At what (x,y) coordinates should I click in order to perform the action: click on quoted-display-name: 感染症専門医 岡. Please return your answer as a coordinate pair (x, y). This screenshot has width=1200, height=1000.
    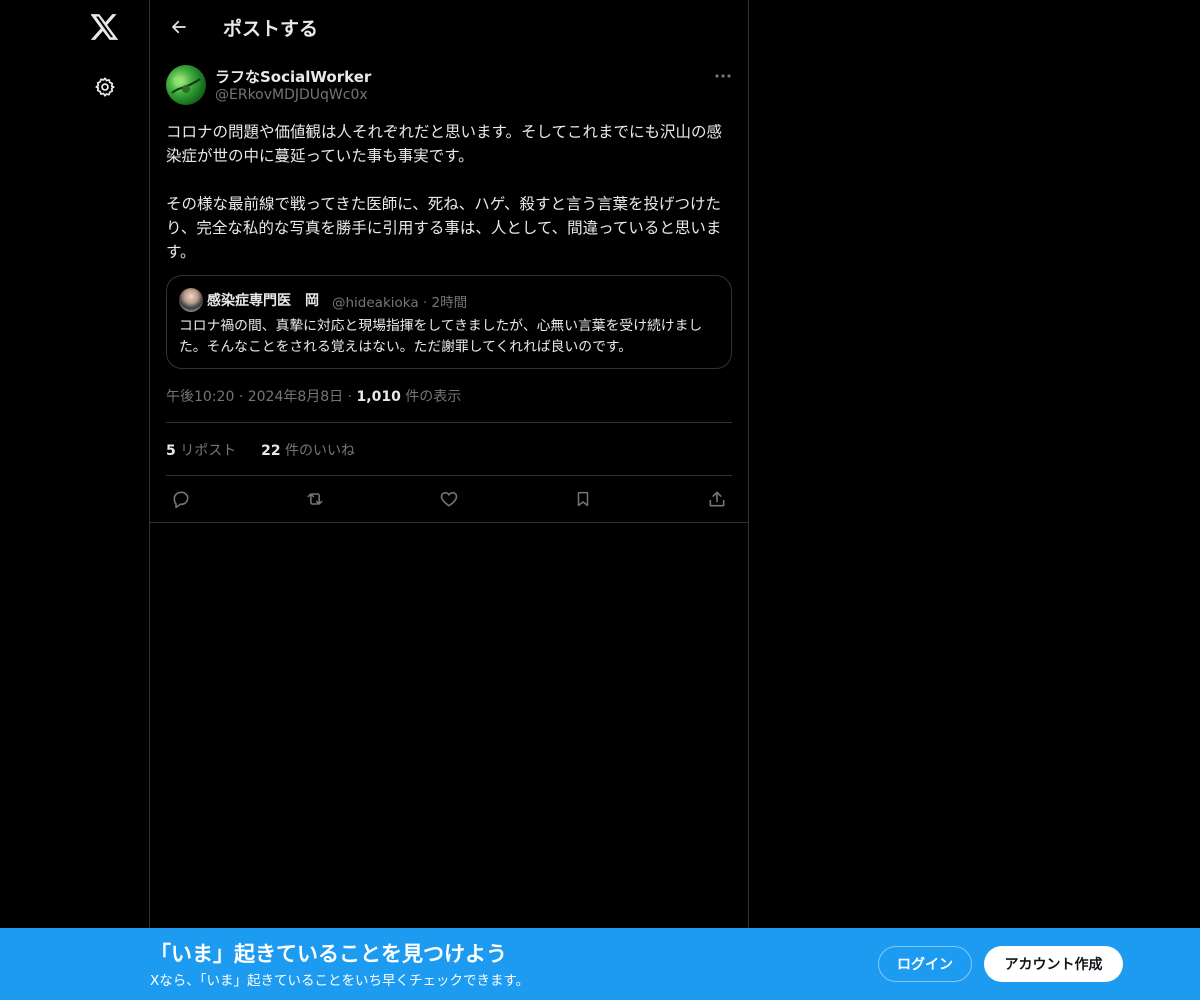
    Looking at the image, I should click on (263, 301).